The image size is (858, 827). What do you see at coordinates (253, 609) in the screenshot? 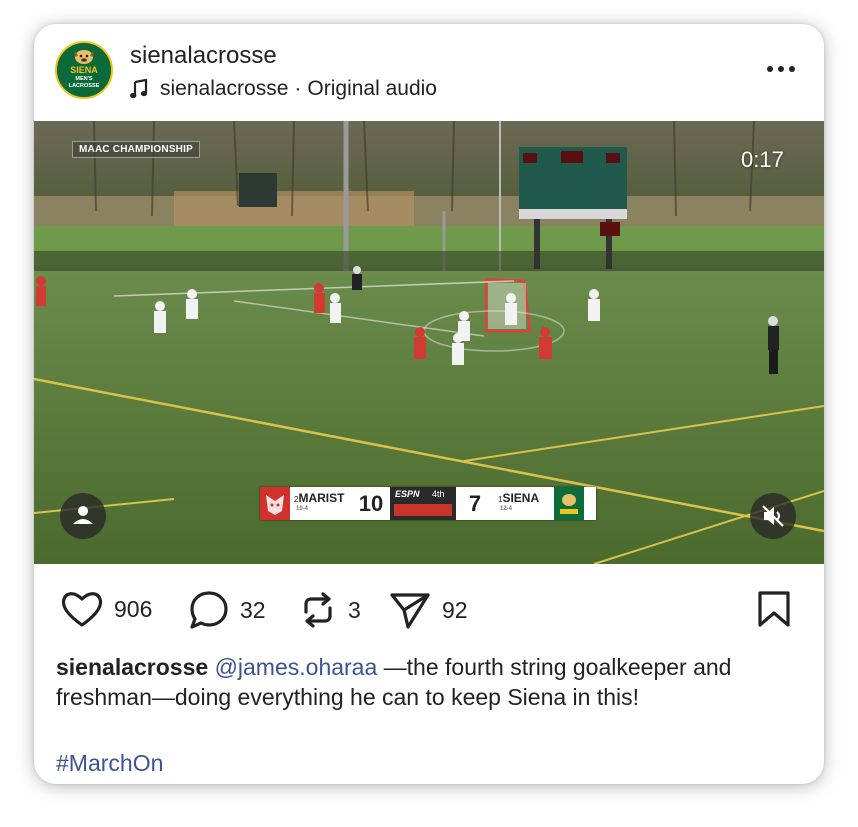
I see `comment-count: 32` at bounding box center [253, 609].